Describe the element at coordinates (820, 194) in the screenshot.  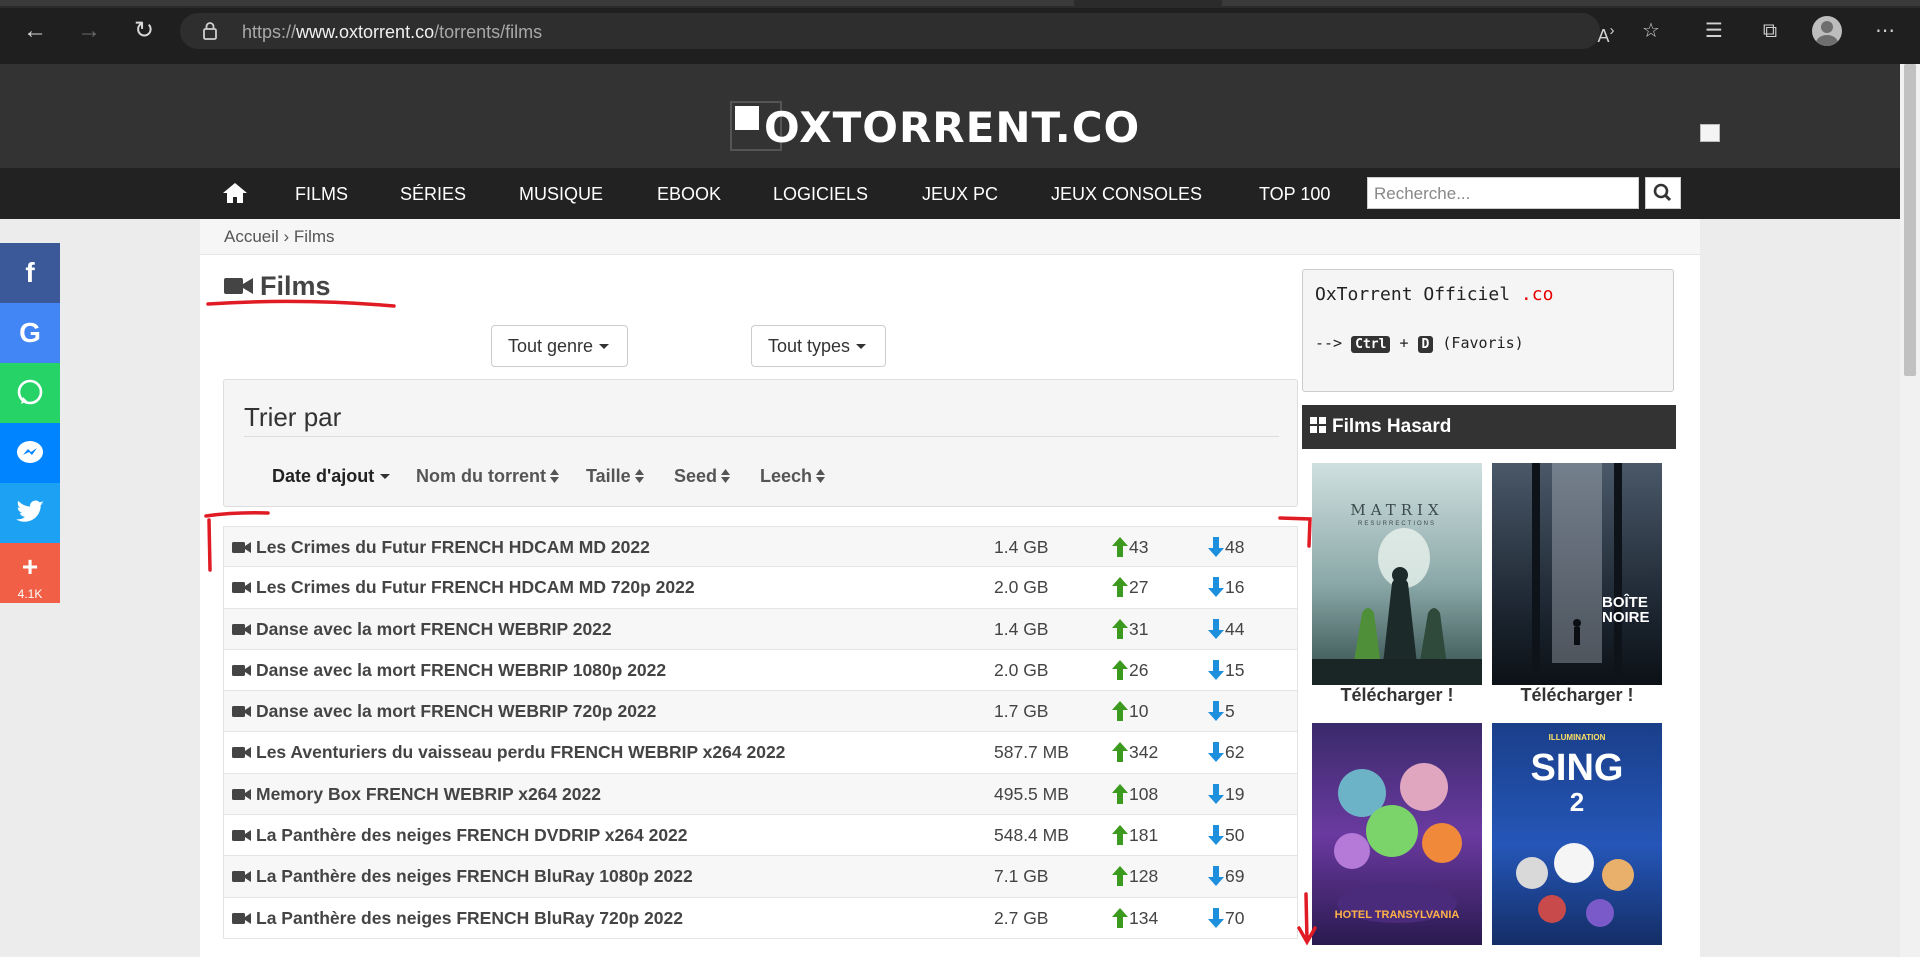
I see `nav-logiciels: LOGICIELS` at that location.